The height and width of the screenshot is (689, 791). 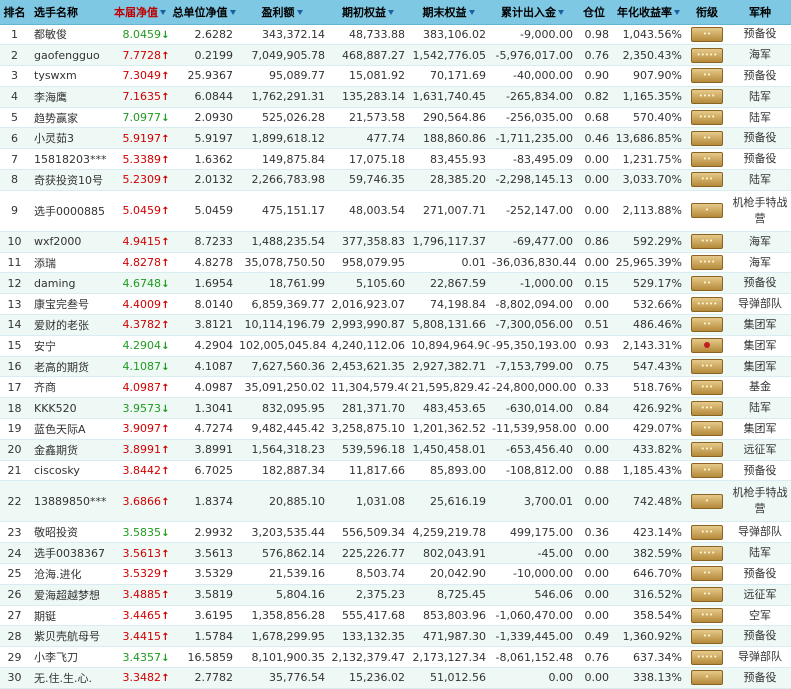 What do you see at coordinates (142, 574) in the screenshot?
I see `nav-value: 3.5329` at bounding box center [142, 574].